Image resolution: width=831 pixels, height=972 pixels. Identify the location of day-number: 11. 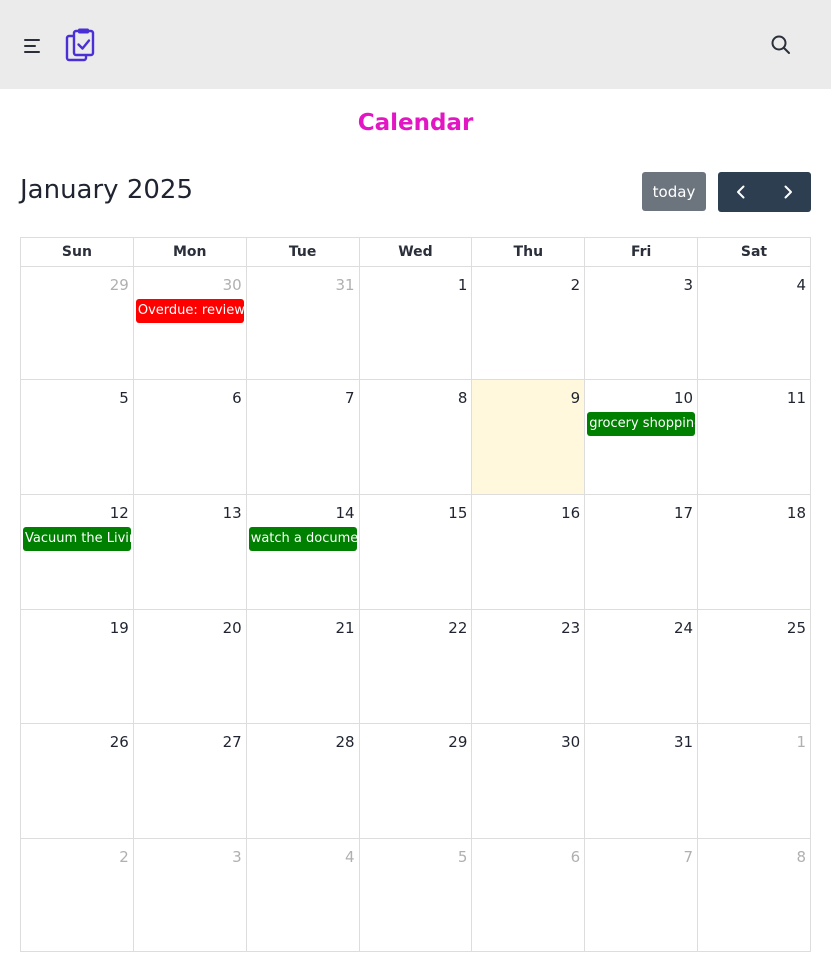
(754, 396).